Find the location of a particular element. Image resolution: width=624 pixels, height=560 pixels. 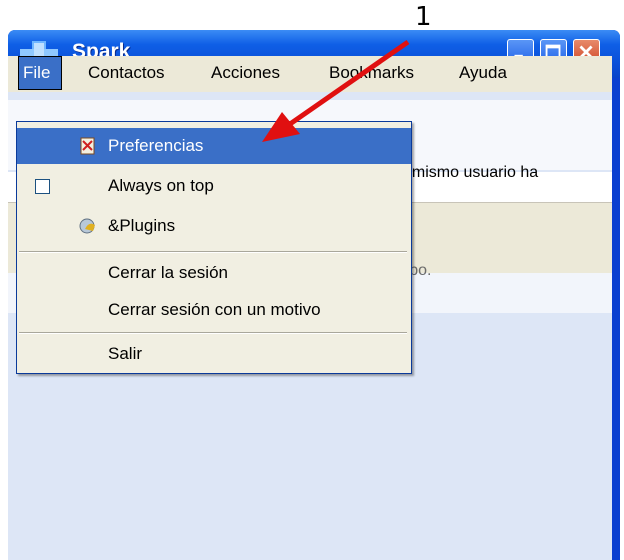

menu-ayuda: Ayuda is located at coordinates (483, 73).